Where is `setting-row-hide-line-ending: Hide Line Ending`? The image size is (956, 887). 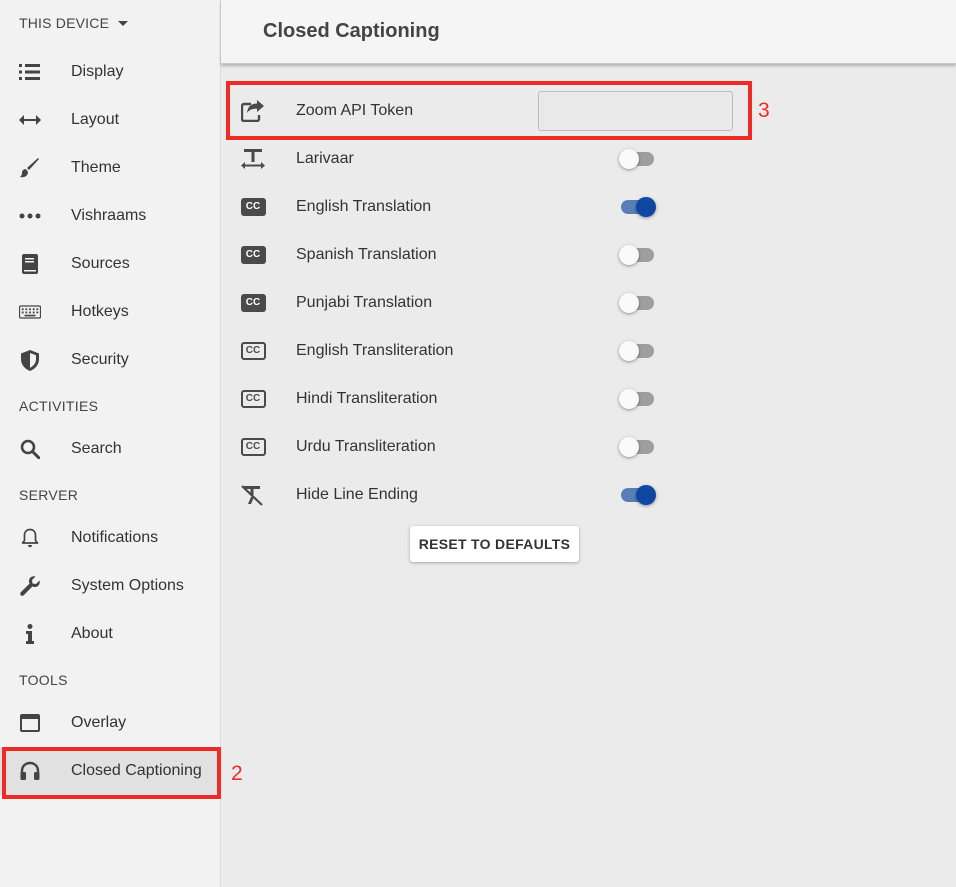
setting-row-hide-line-ending: Hide Line Ending is located at coordinates (501, 495).